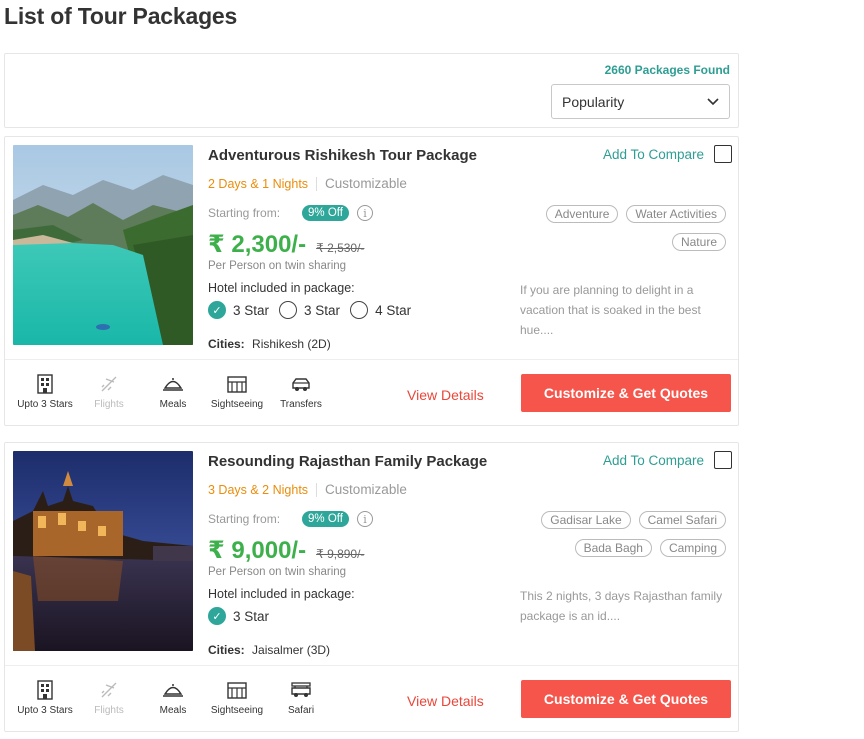  I want to click on discount-badge: 9% Off, so click(325, 519).